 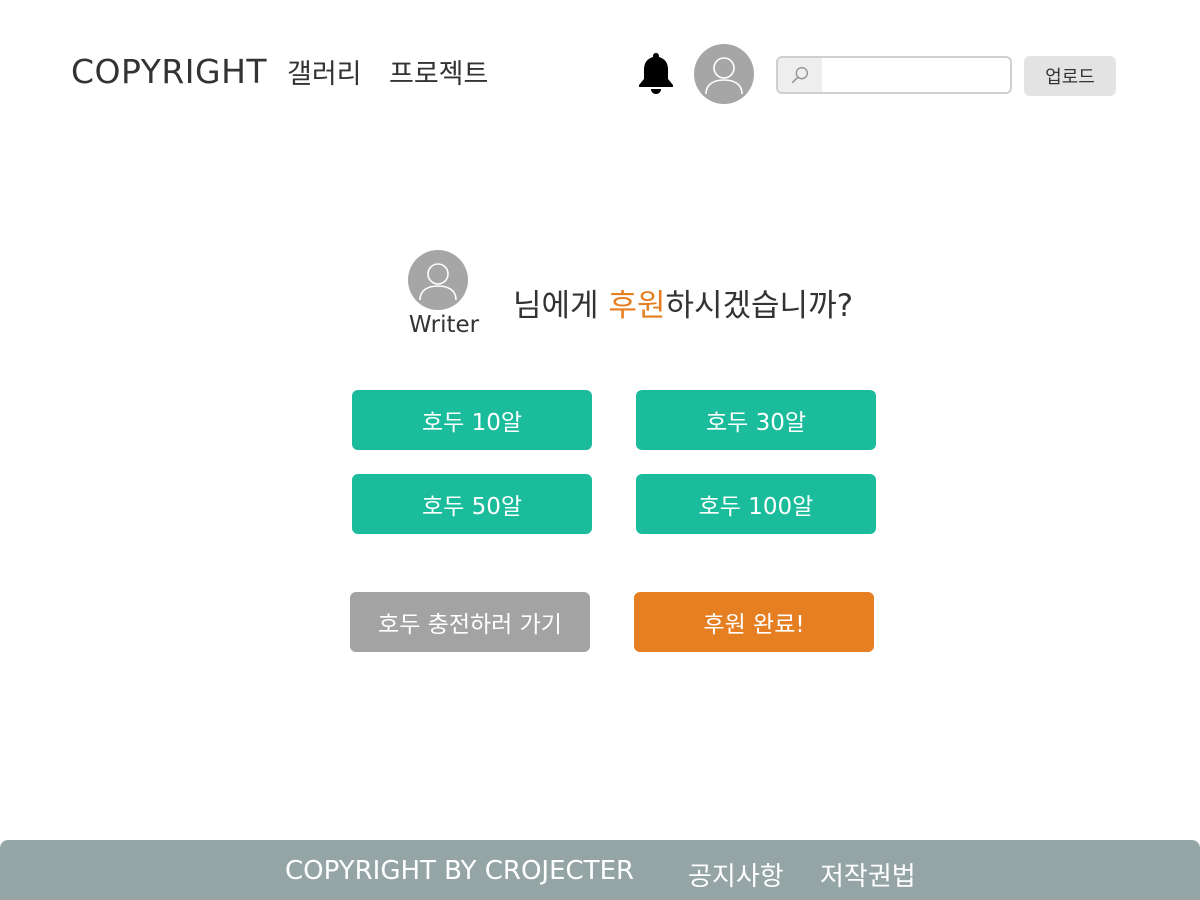 What do you see at coordinates (800, 75) in the screenshot?
I see `search-icon` at bounding box center [800, 75].